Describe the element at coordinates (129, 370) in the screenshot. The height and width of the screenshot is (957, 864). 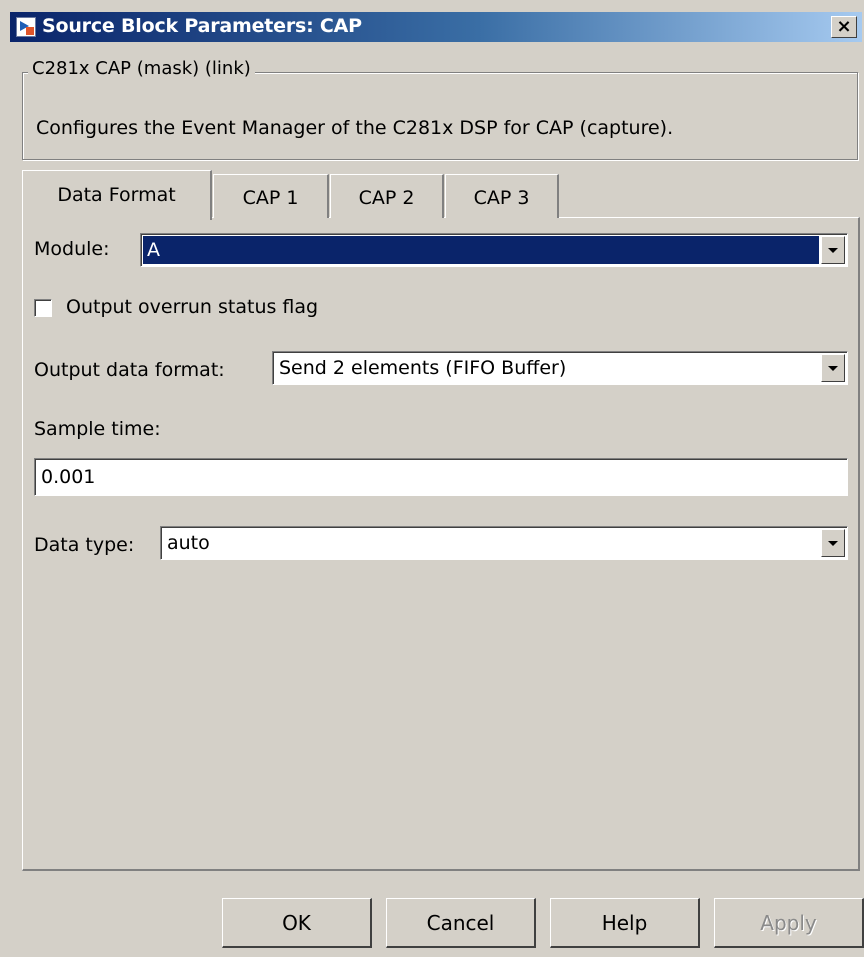
I see `output-format-label: Output data format:` at that location.